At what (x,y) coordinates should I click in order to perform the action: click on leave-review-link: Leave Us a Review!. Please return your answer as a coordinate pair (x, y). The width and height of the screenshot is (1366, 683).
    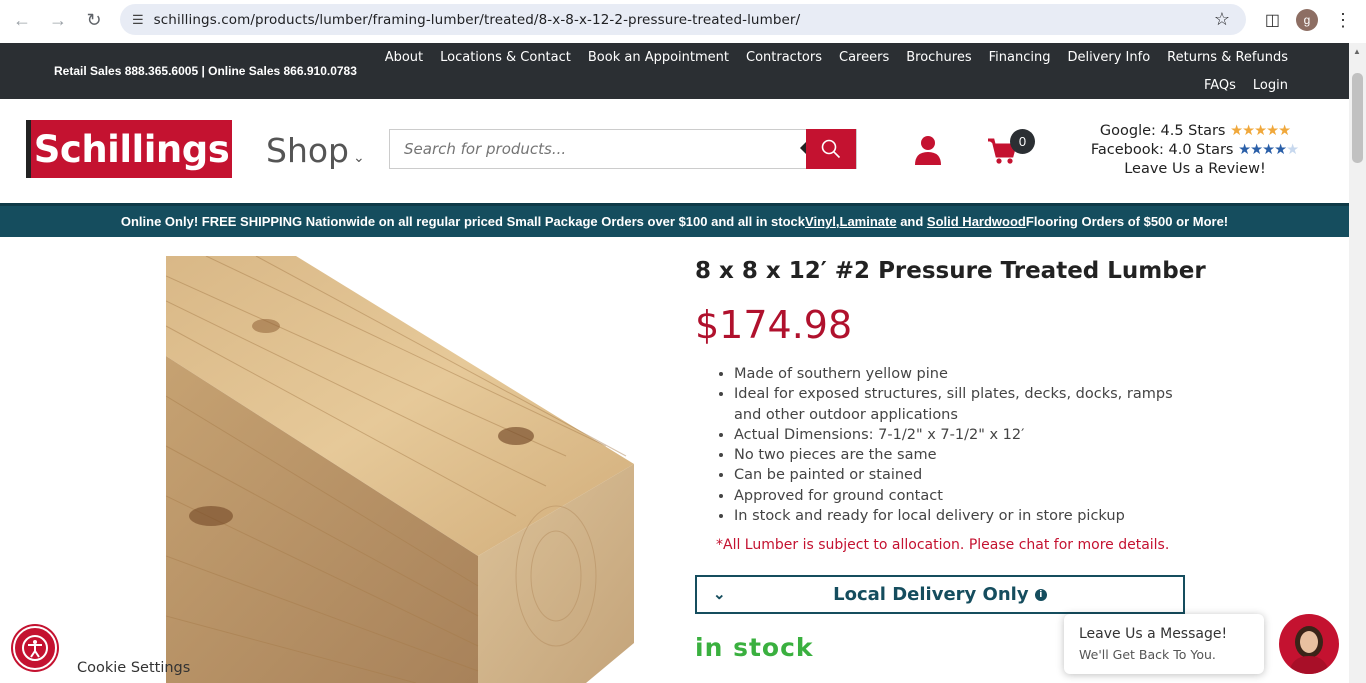
    Looking at the image, I should click on (1195, 169).